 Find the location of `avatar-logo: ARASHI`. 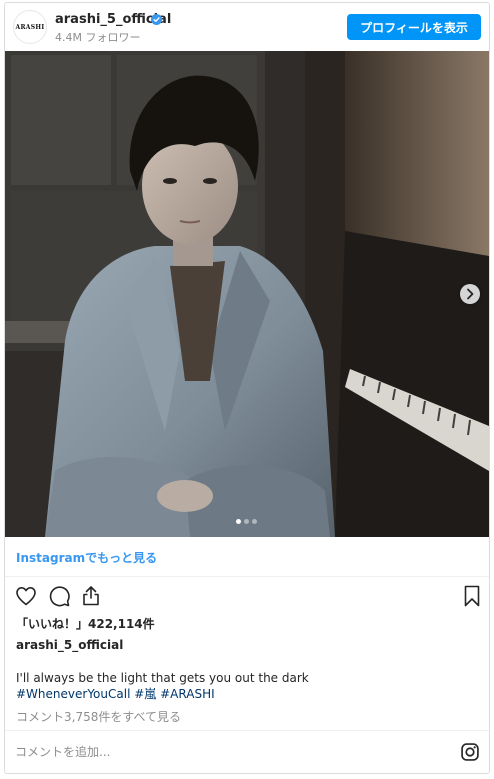

avatar-logo: ARASHI is located at coordinates (30, 27).